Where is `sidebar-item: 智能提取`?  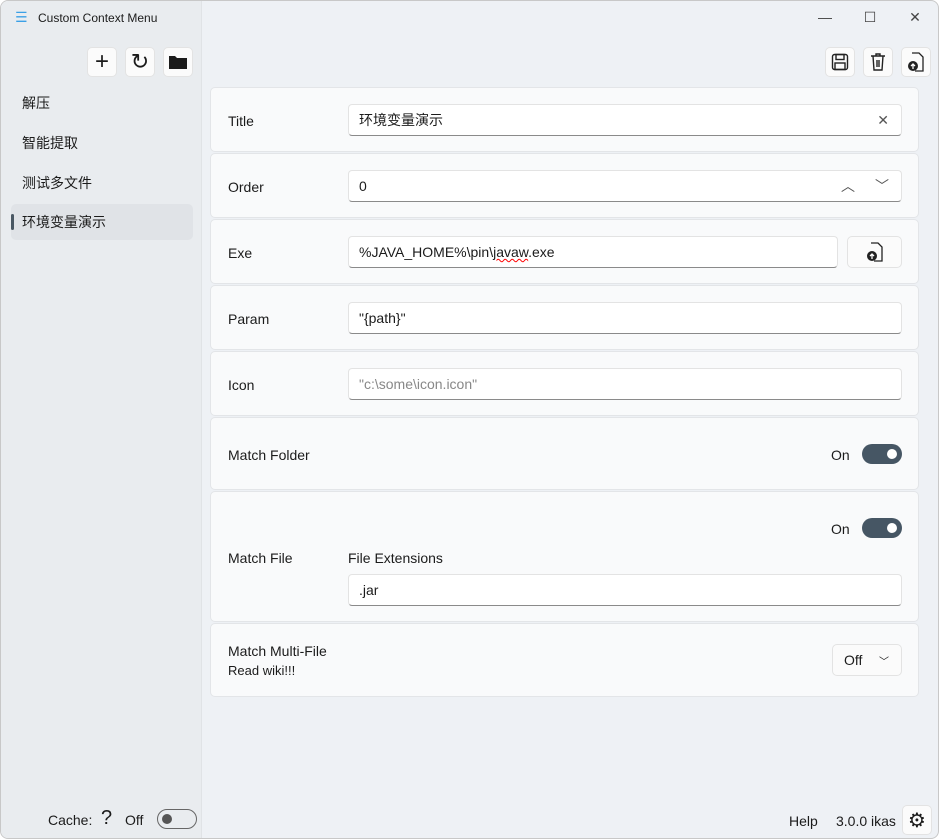 sidebar-item: 智能提取 is located at coordinates (102, 143).